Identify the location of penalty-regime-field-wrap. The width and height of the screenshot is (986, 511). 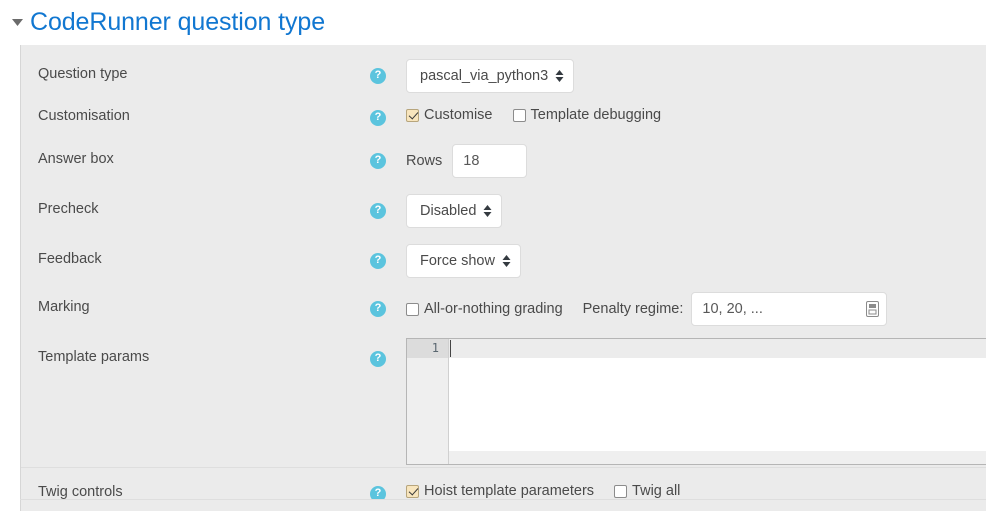
(789, 309).